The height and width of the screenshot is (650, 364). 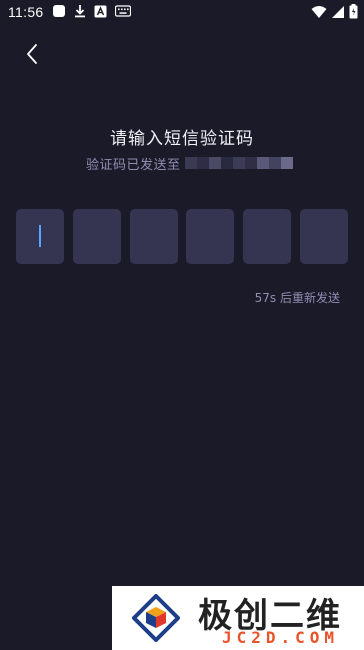 I want to click on square-notification-icon, so click(x=59, y=11).